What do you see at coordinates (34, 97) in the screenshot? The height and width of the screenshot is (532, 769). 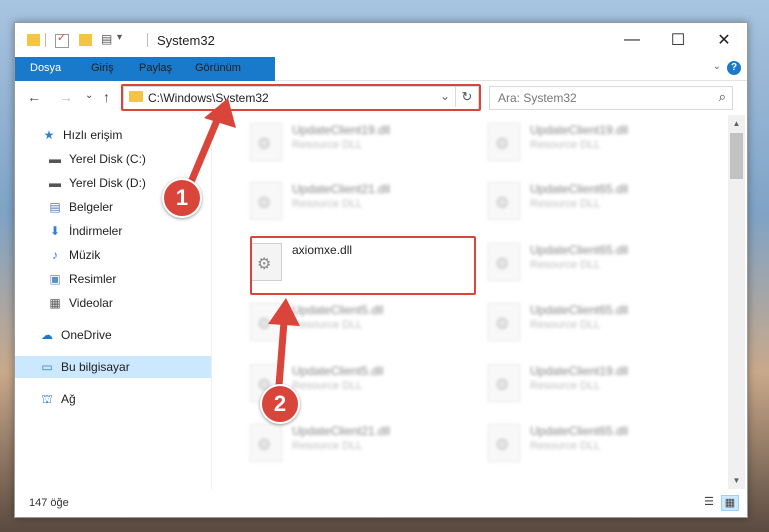 I see `back-icon: ←` at bounding box center [34, 97].